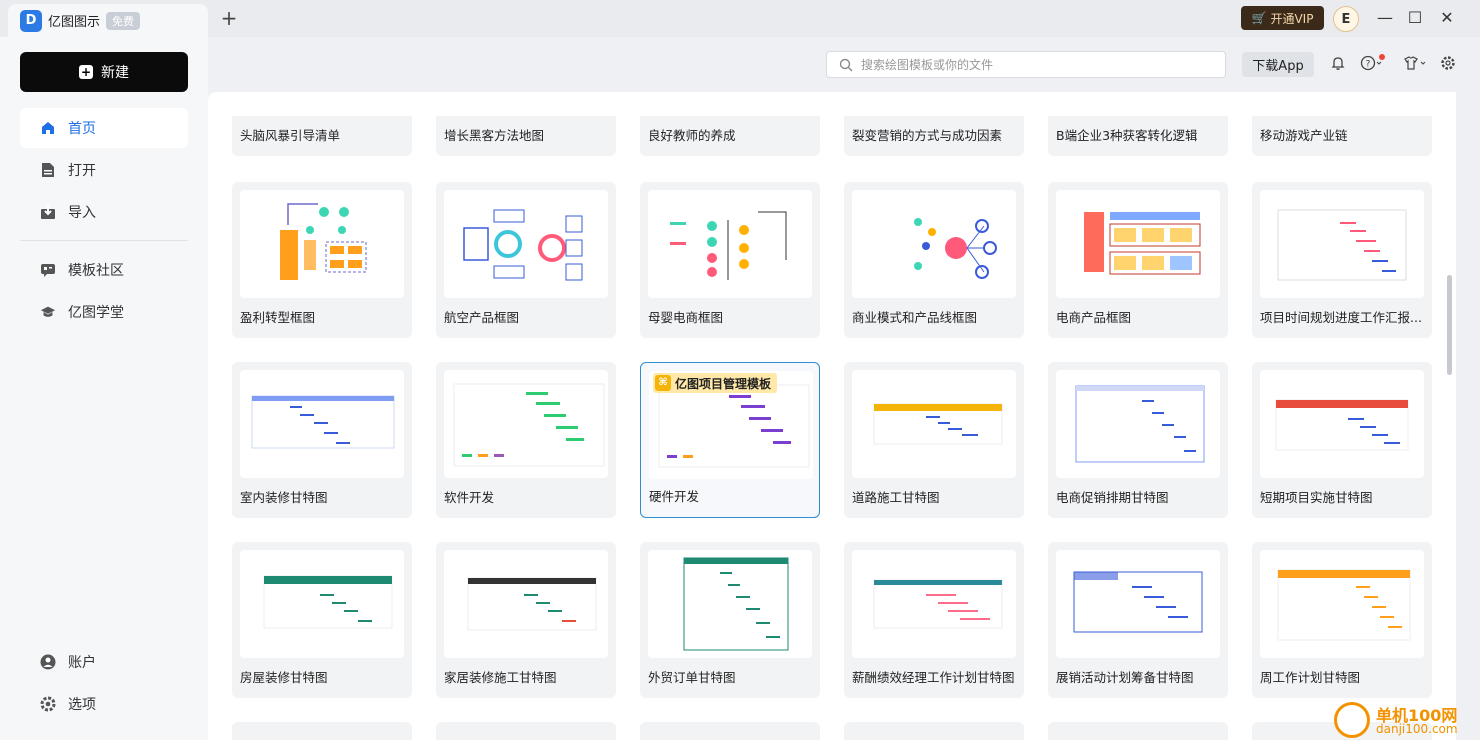 Image resolution: width=1480 pixels, height=740 pixels. What do you see at coordinates (104, 312) in the screenshot?
I see `sidebar-item-academy: 亿图学堂` at bounding box center [104, 312].